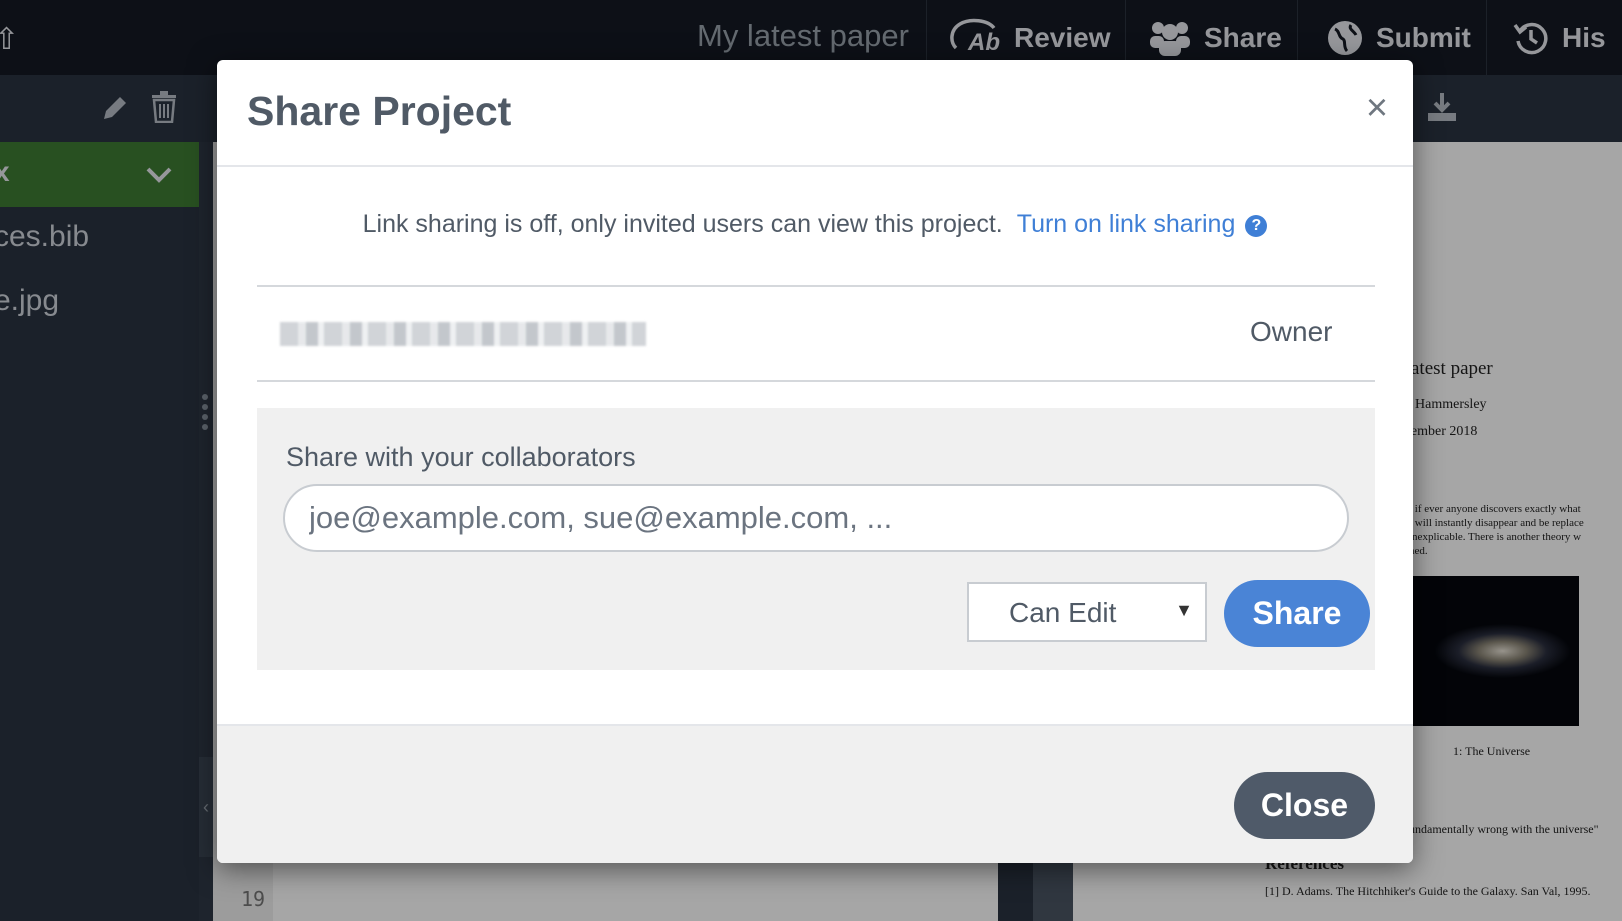 The image size is (1622, 921). Describe the element at coordinates (816, 518) in the screenshot. I see `collaborator-email-input` at that location.